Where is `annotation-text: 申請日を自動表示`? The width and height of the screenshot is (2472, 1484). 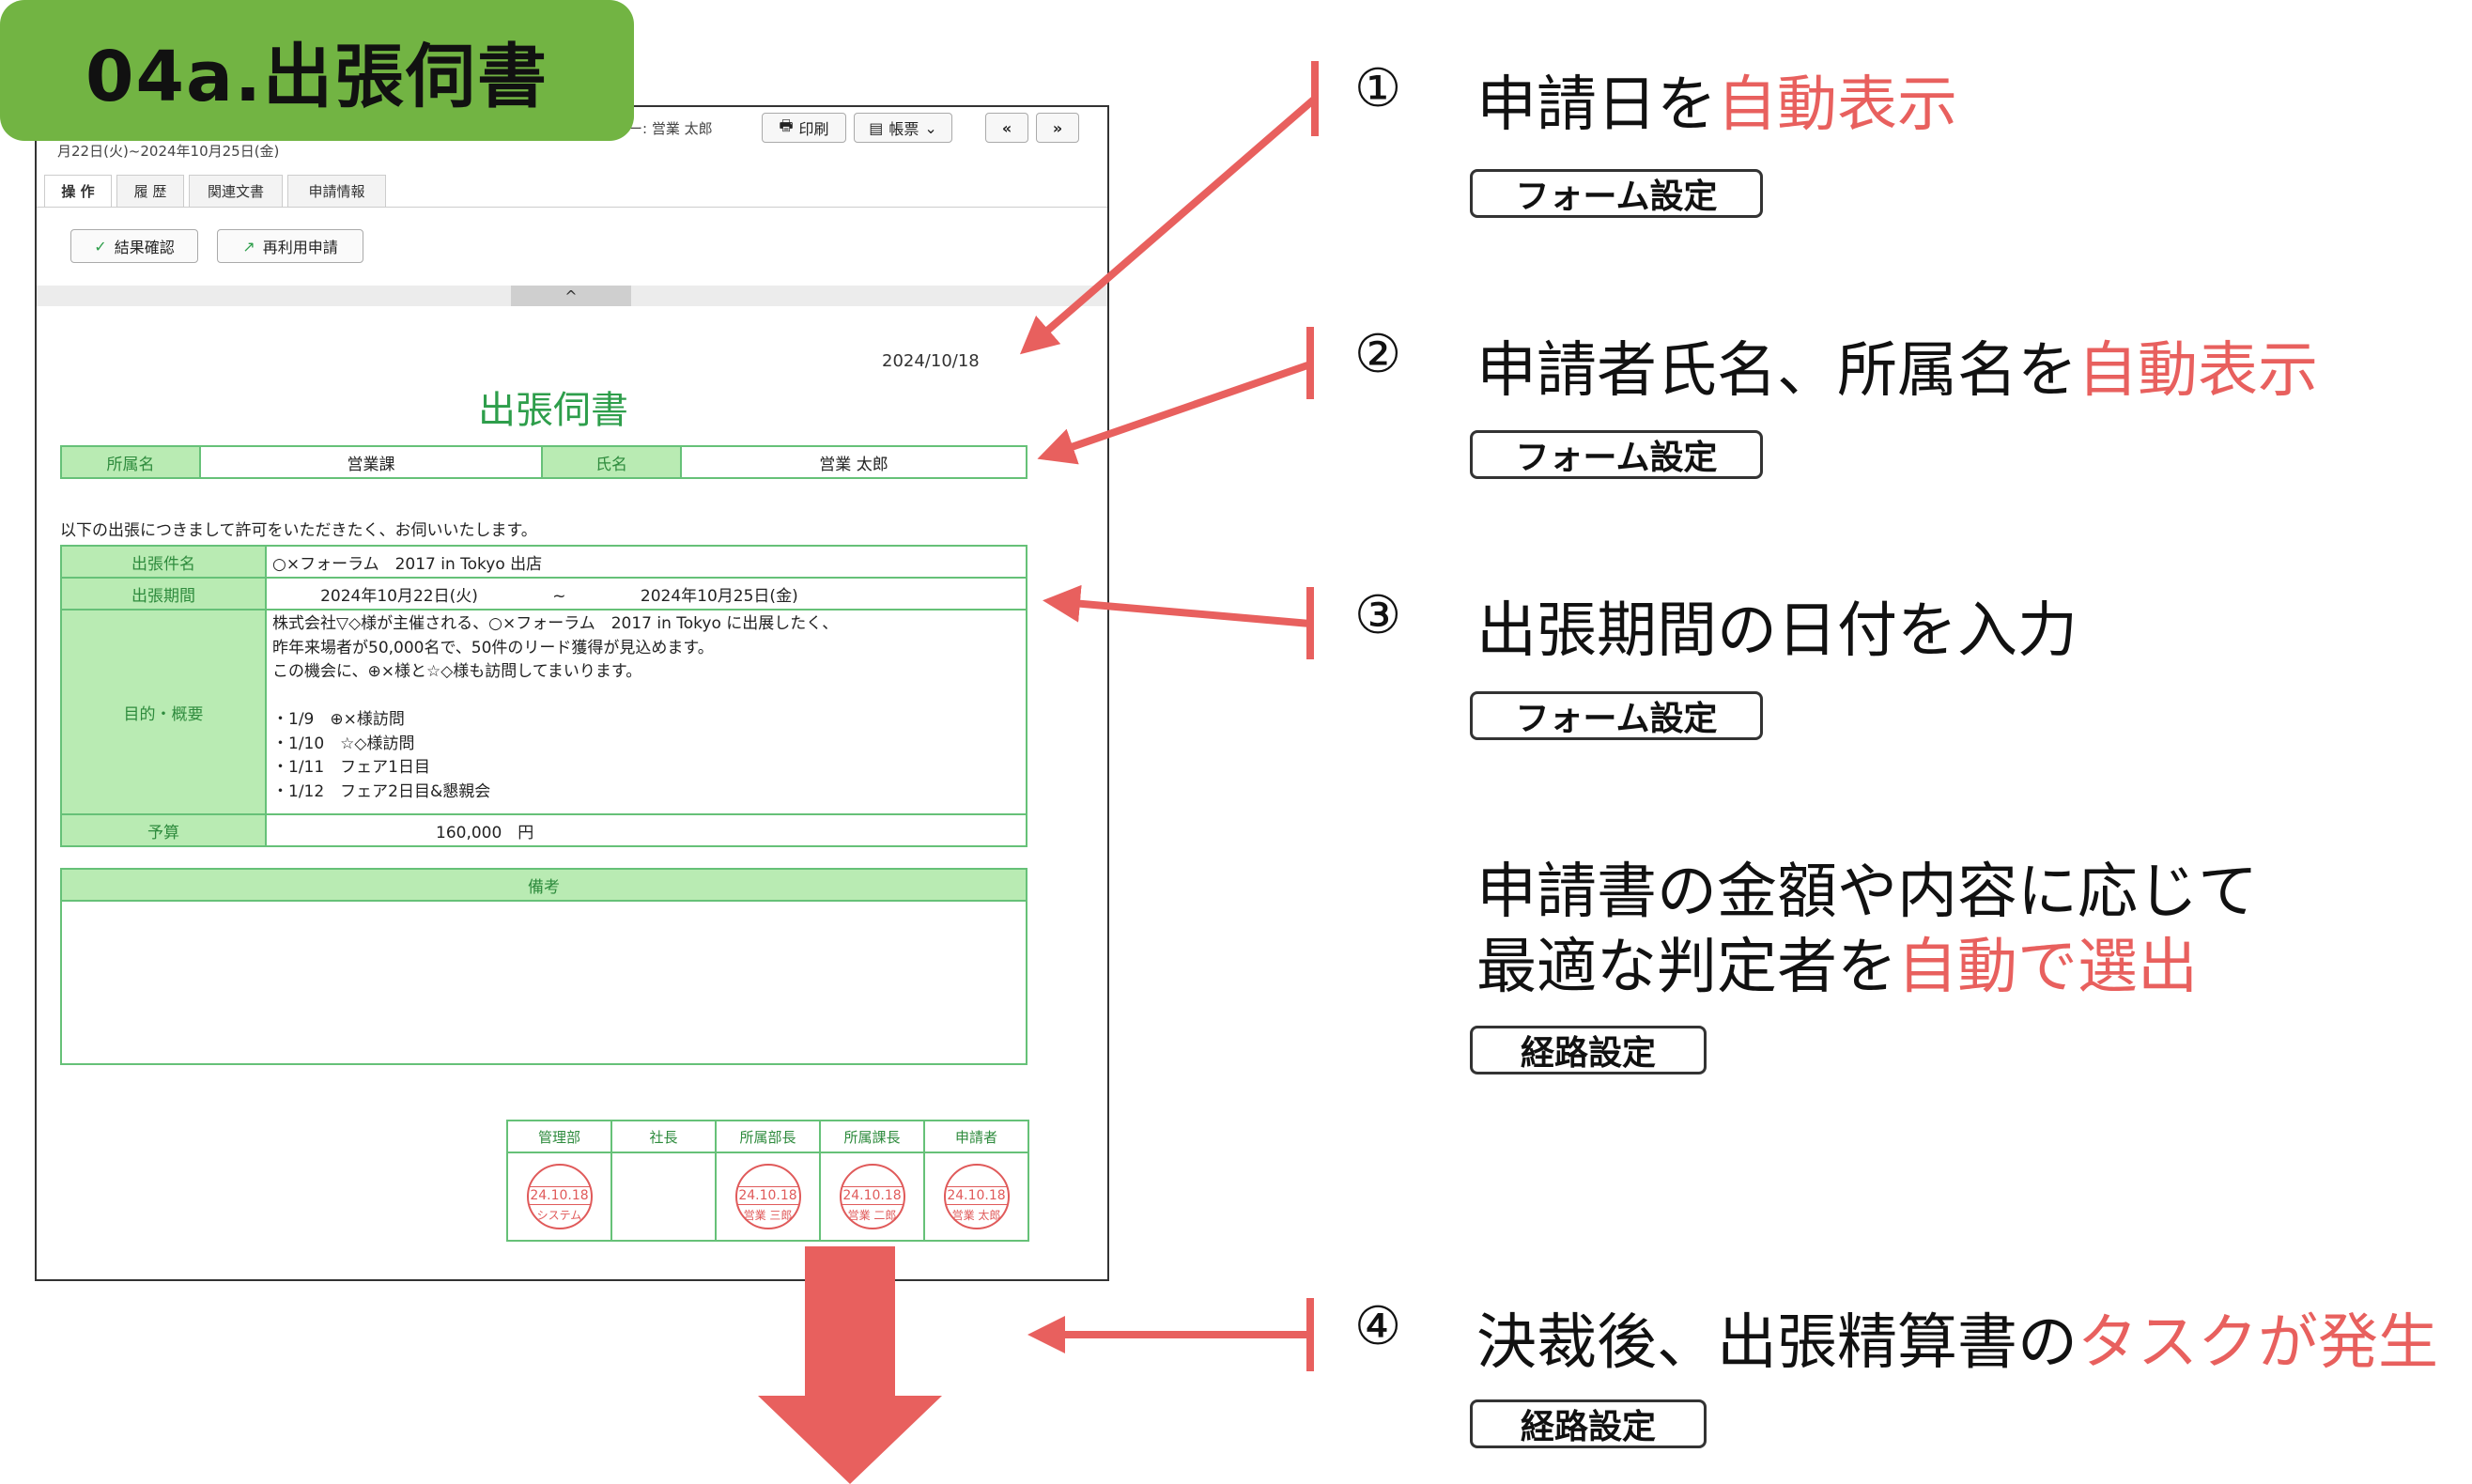 annotation-text: 申請日を自動表示 is located at coordinates (1716, 99).